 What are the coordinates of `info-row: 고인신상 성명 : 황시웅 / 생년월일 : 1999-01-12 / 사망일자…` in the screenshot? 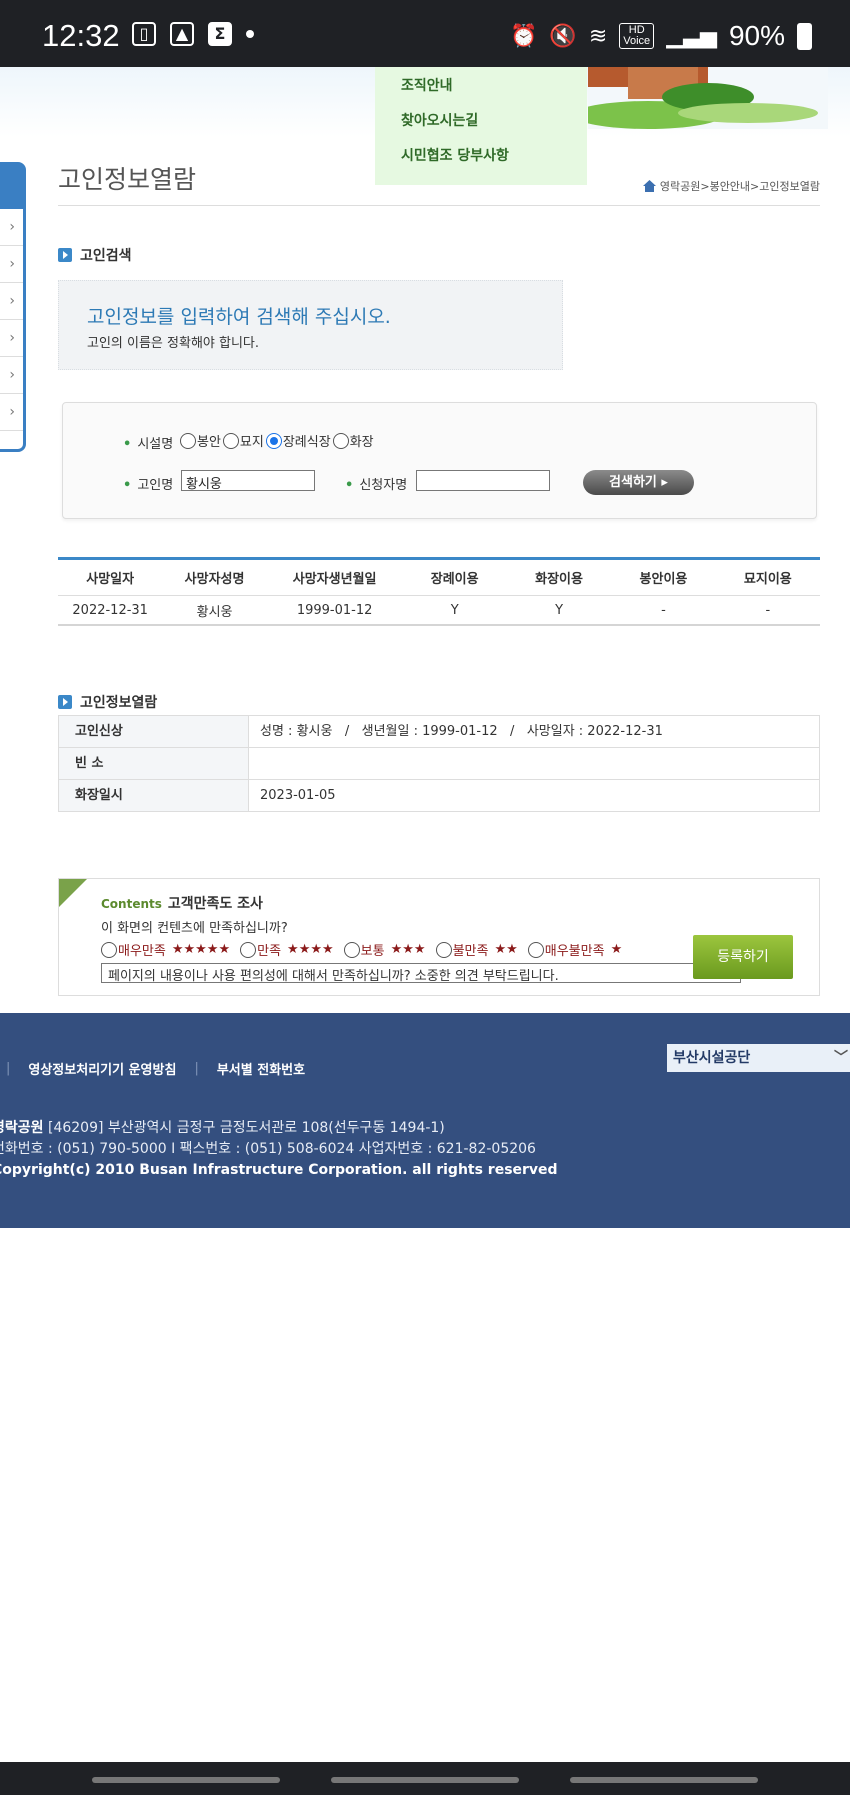 It's located at (439, 732).